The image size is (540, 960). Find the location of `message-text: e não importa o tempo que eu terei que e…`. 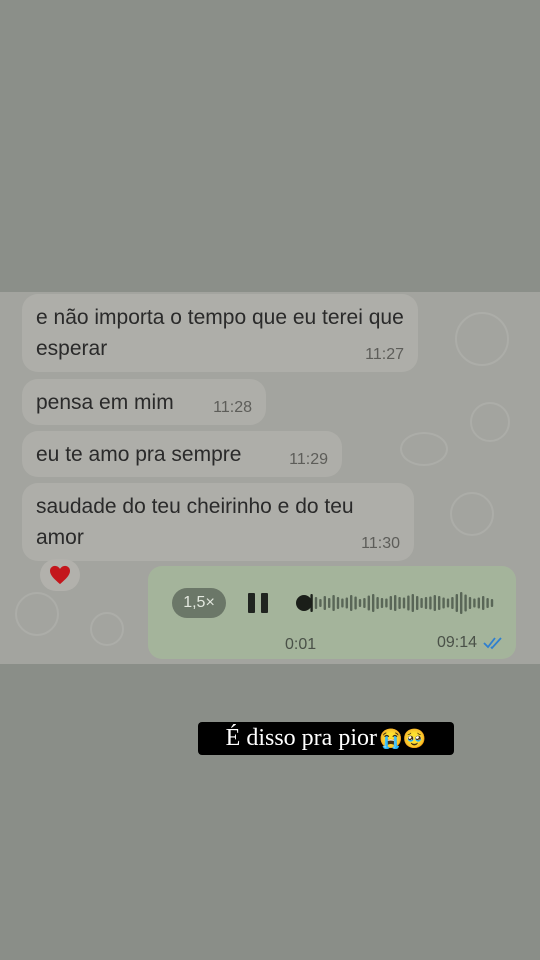

message-text: e não importa o tempo que eu terei que e… is located at coordinates (220, 333).